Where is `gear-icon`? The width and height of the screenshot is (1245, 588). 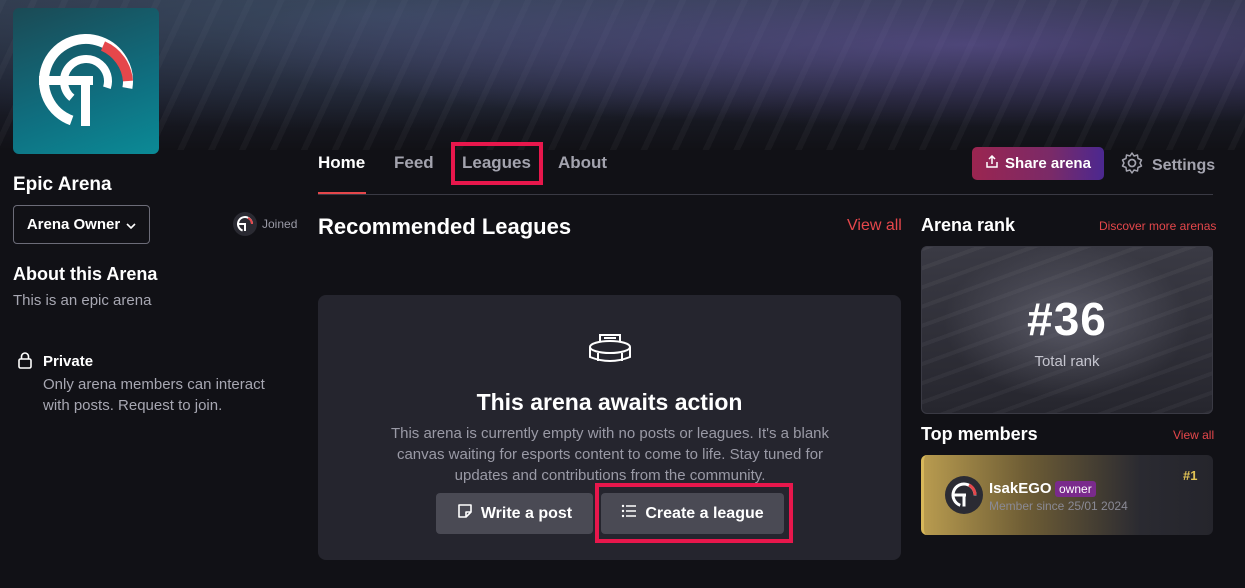 gear-icon is located at coordinates (1132, 165).